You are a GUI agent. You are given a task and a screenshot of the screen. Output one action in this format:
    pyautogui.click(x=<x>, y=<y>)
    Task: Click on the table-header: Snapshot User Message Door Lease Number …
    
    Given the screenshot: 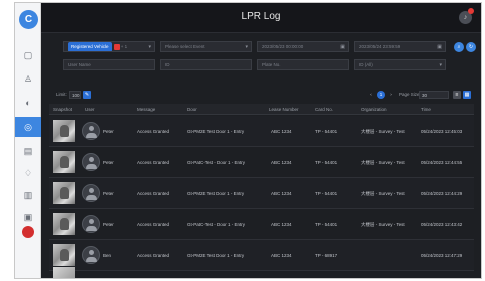 What is the action you would take?
    pyautogui.click(x=261, y=109)
    